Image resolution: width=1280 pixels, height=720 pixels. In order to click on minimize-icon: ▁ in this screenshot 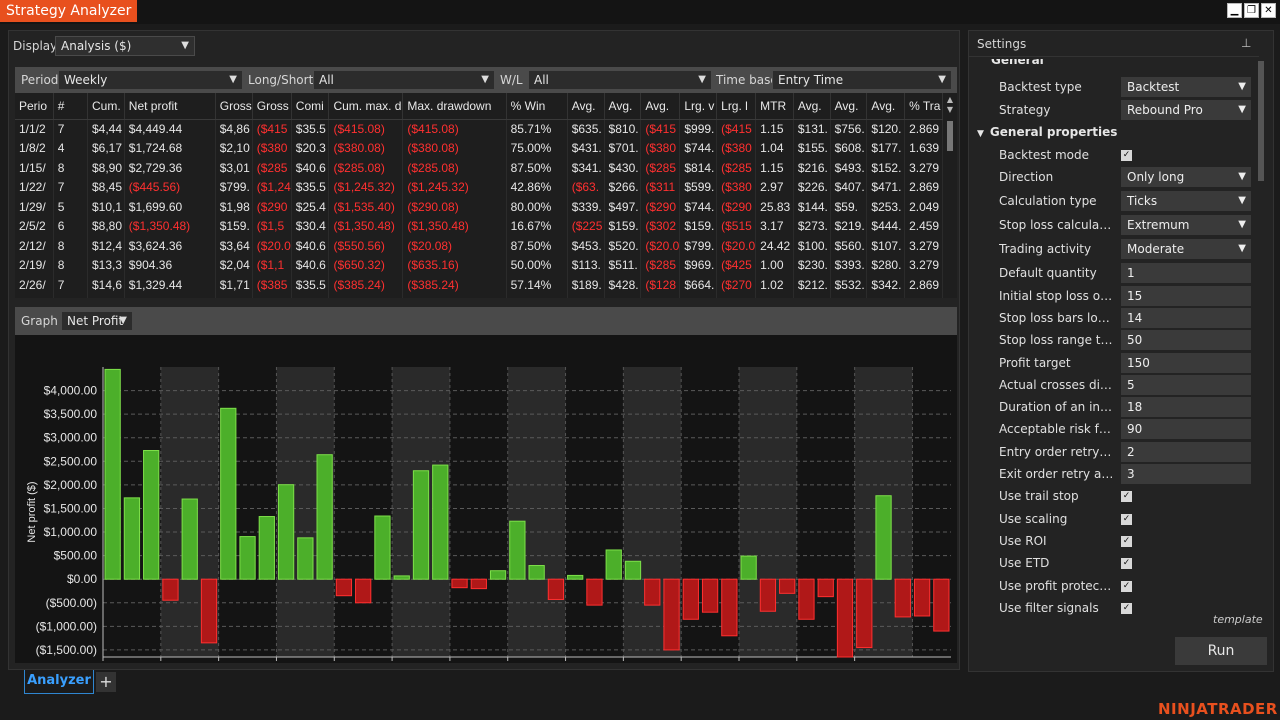, I will do `click(1234, 10)`.